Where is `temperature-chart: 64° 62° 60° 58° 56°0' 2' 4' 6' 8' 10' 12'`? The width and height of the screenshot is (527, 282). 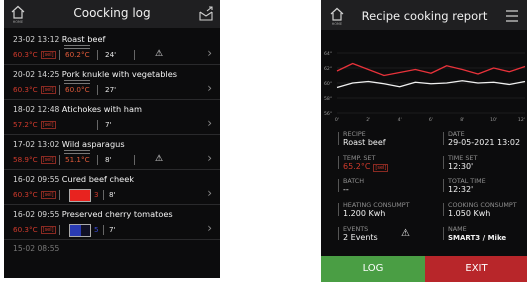
temperature-chart: 64° 62° 60° 58° 56°0' 2' 4' 6' 8' 10' 12' is located at coordinates (425, 86).